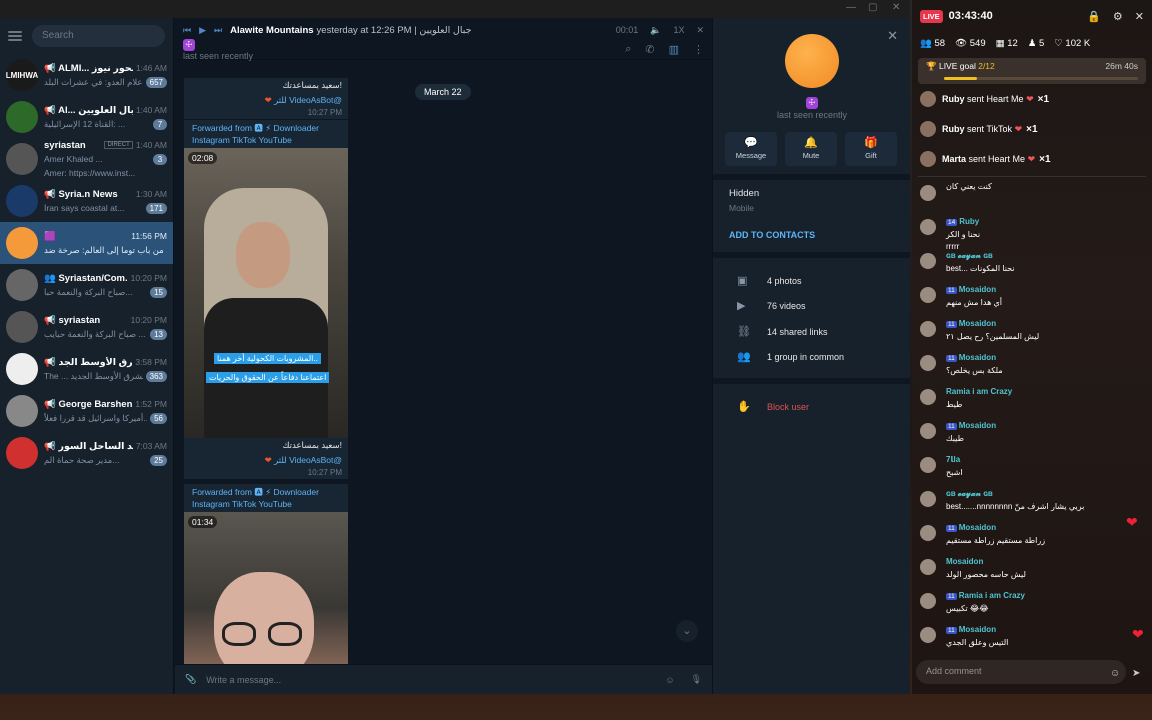 This screenshot has height=720, width=1152. What do you see at coordinates (266, 592) in the screenshot?
I see `video-thumbnail: 01:34` at bounding box center [266, 592].